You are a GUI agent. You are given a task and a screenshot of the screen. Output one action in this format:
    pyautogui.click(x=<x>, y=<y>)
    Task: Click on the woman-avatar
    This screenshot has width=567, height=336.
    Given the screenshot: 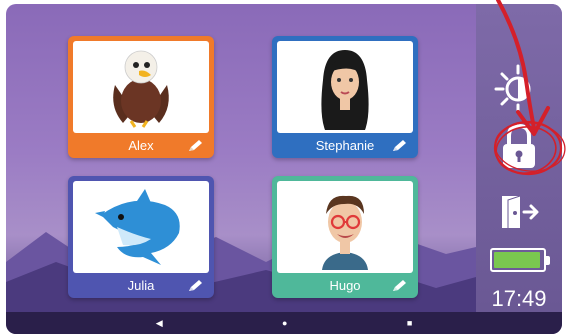 What is the action you would take?
    pyautogui.click(x=345, y=87)
    